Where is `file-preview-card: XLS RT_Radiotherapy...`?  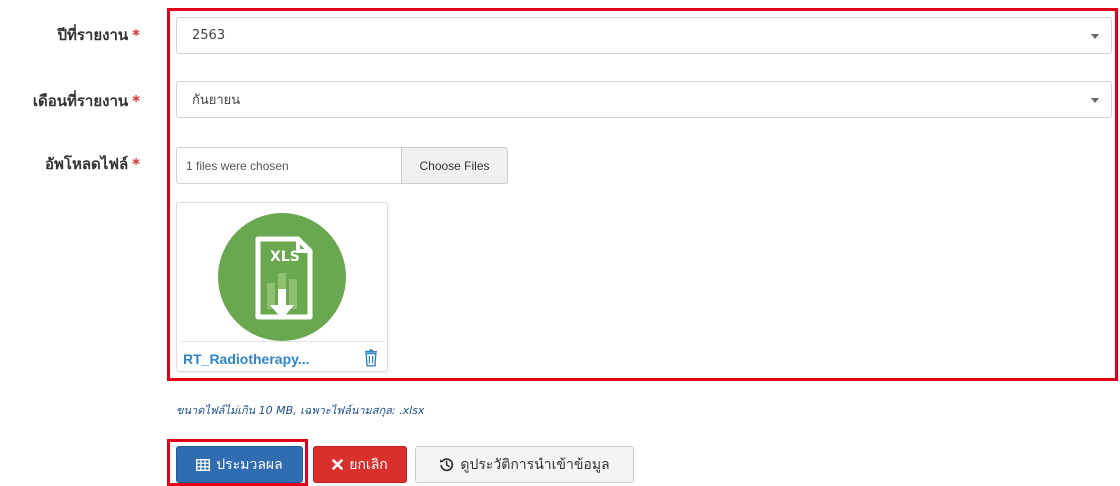
file-preview-card: XLS RT_Radiotherapy... is located at coordinates (282, 287).